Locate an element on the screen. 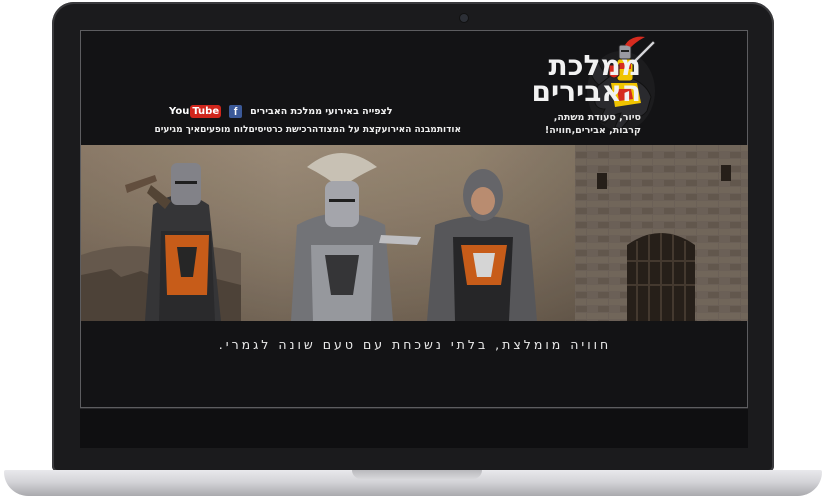 The image size is (826, 500). laptop-base is located at coordinates (413, 483).